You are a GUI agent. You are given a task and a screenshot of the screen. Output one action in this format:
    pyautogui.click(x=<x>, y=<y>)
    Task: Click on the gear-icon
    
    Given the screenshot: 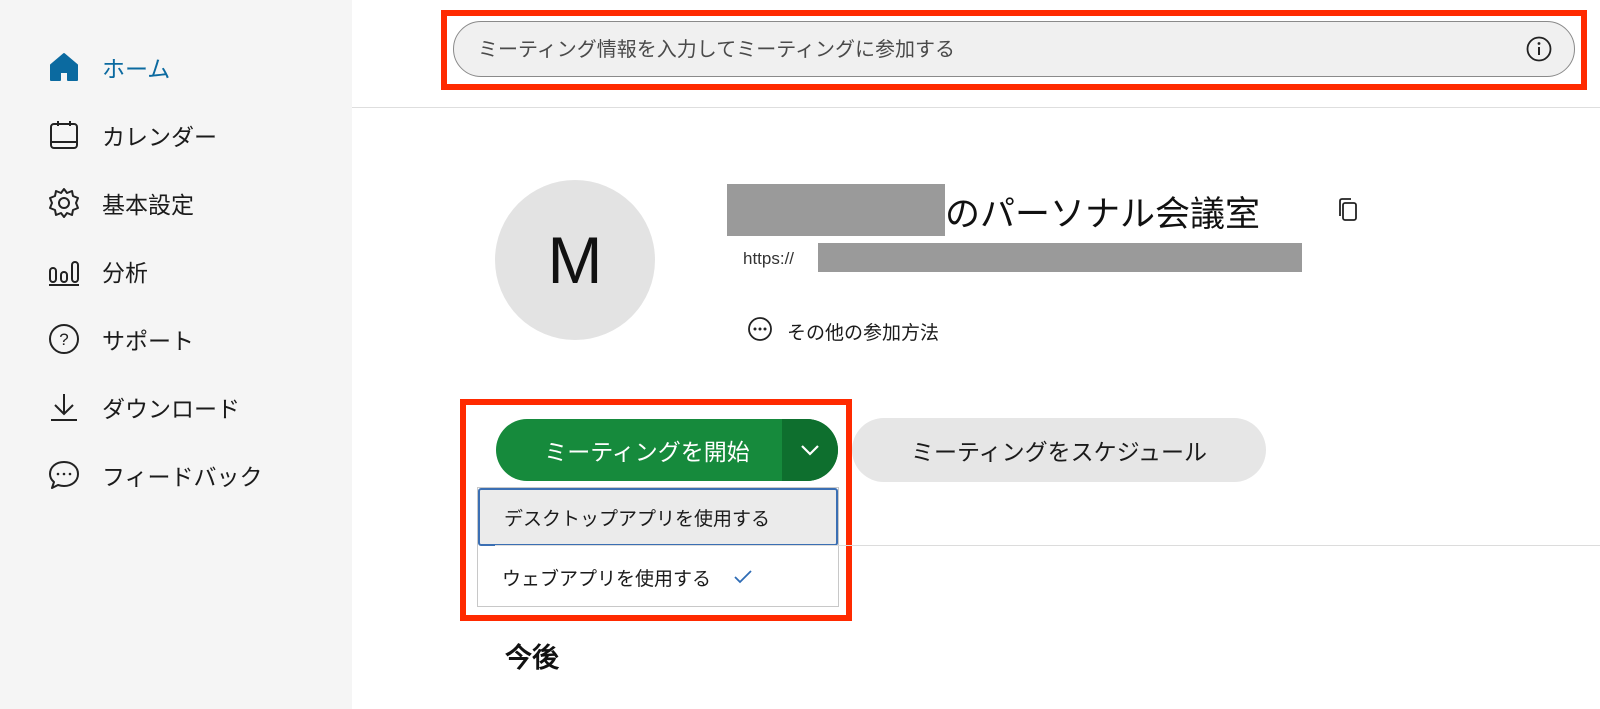 What is the action you would take?
    pyautogui.click(x=64, y=203)
    